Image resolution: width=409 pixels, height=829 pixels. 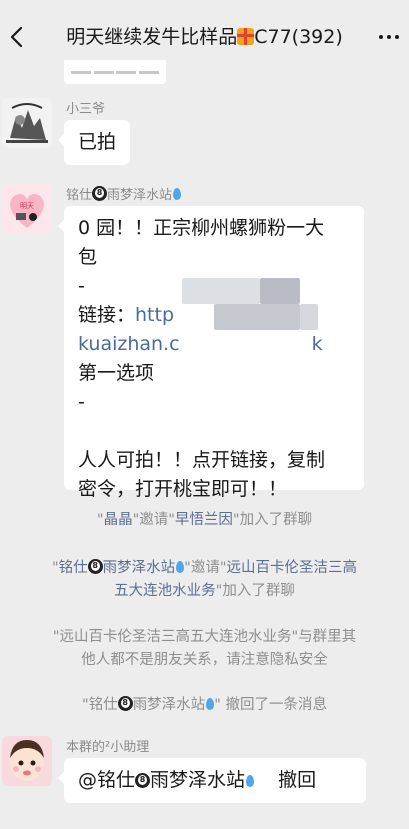 I want to click on message-bubble: @铭仕雨梦泽水站 撤回, so click(x=212, y=780).